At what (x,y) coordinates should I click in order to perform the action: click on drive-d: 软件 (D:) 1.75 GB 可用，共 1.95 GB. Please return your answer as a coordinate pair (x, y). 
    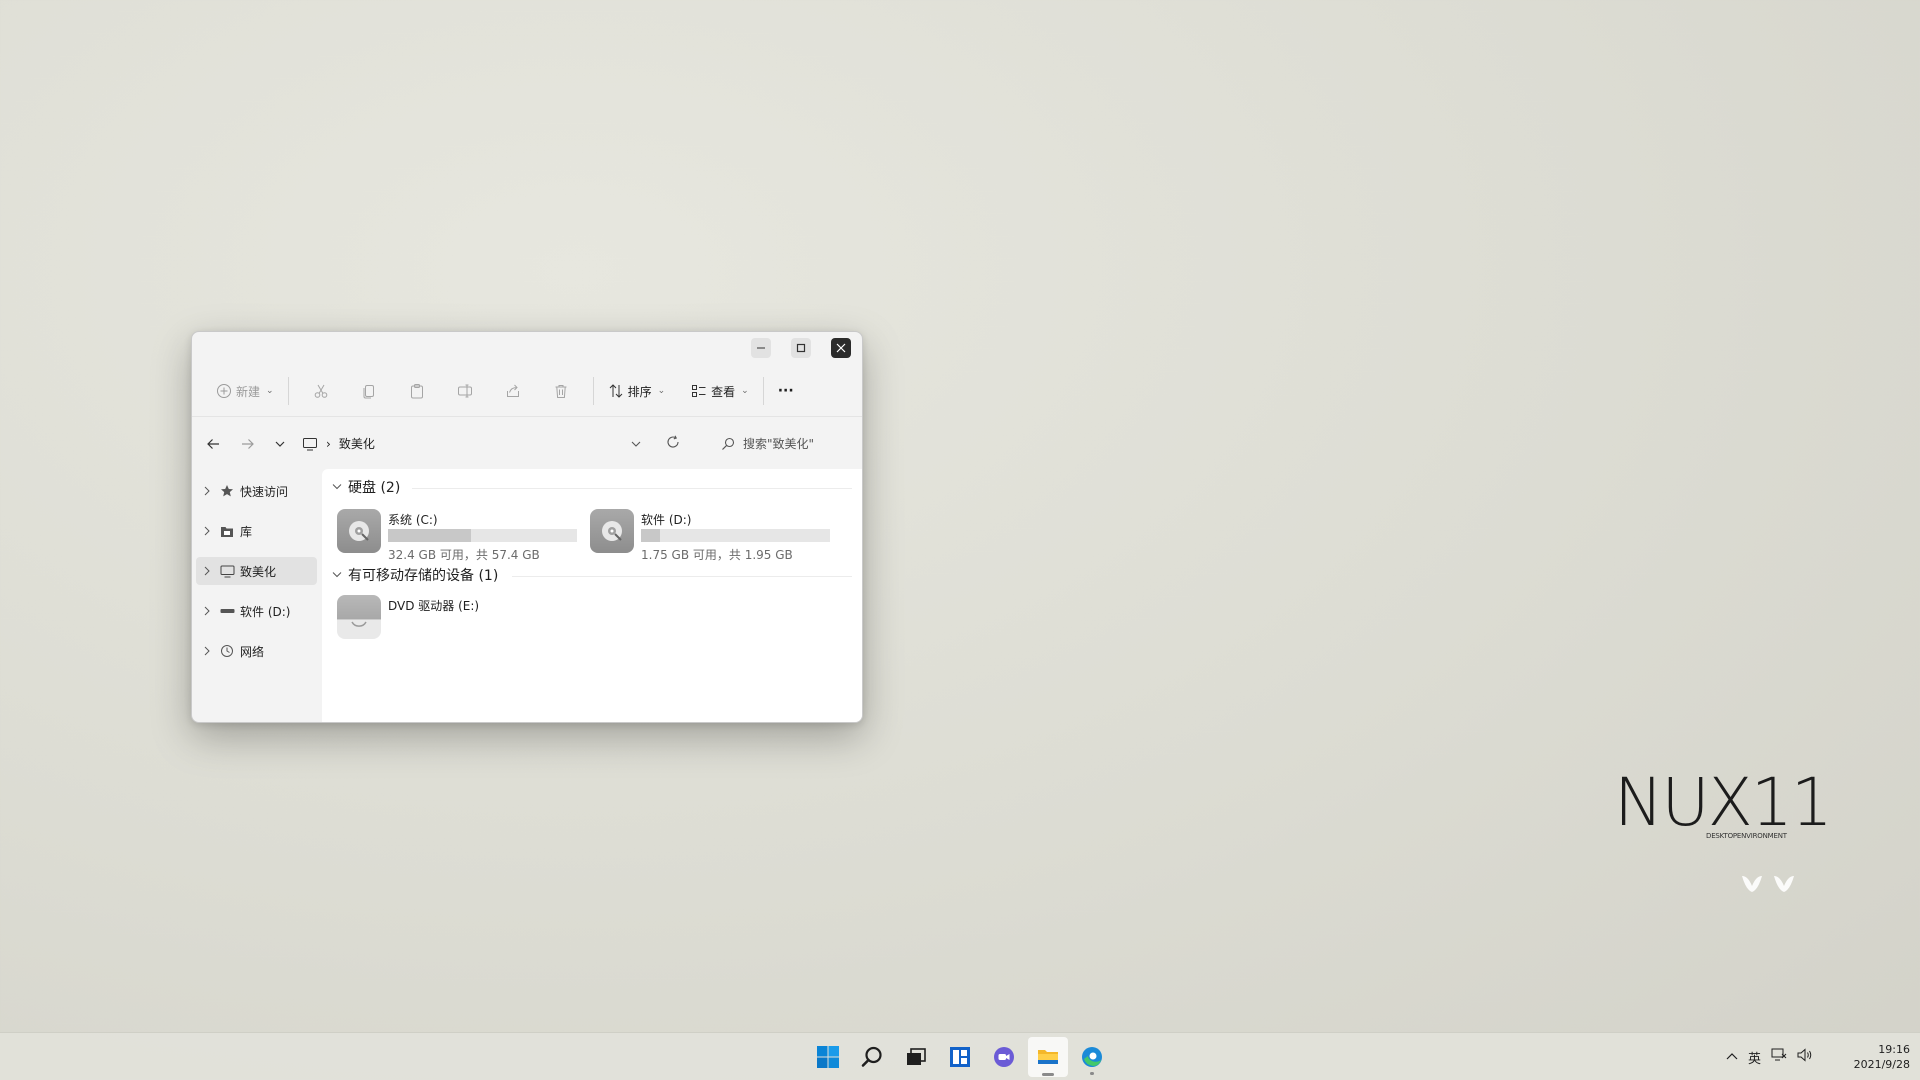
    Looking at the image, I should click on (715, 535).